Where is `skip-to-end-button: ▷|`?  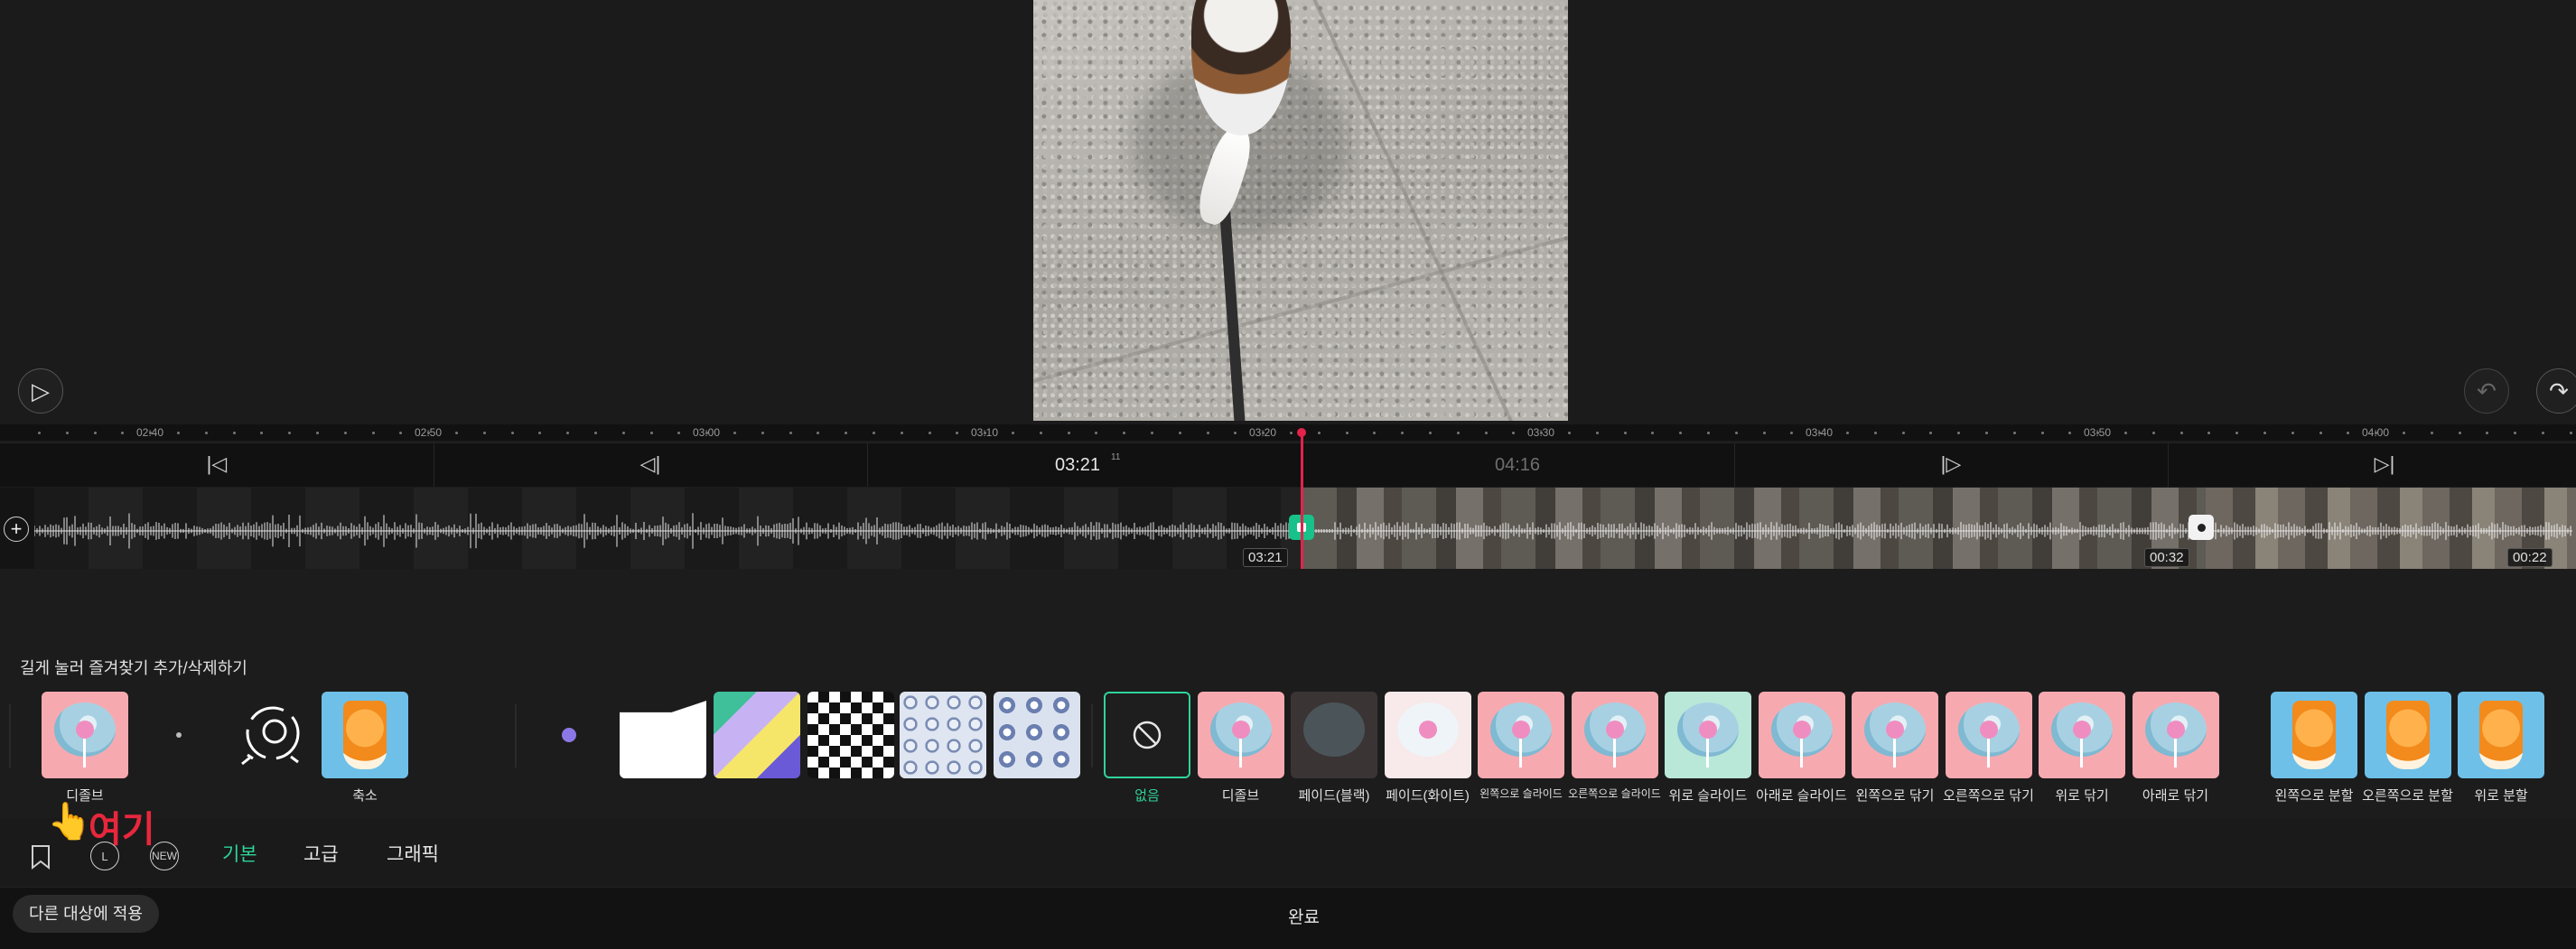 skip-to-end-button: ▷| is located at coordinates (2384, 464).